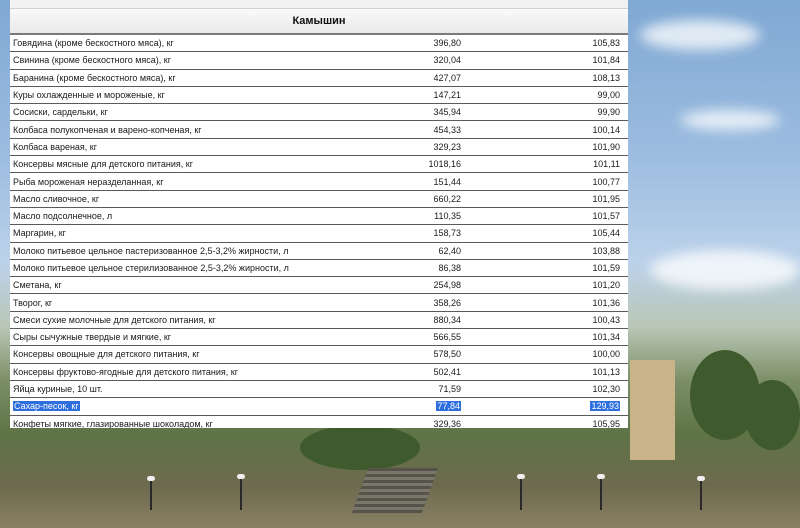 This screenshot has width=800, height=528. I want to click on price-cell: 158,73, so click(409, 233).